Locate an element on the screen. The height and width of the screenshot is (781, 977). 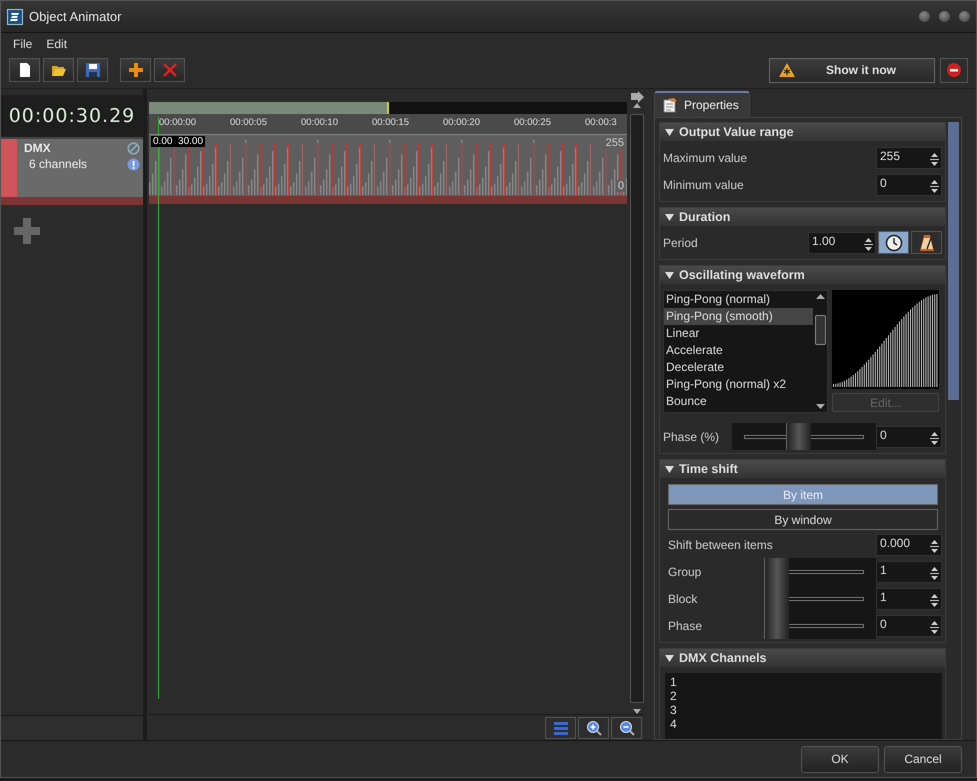
info-icon is located at coordinates (133, 164).